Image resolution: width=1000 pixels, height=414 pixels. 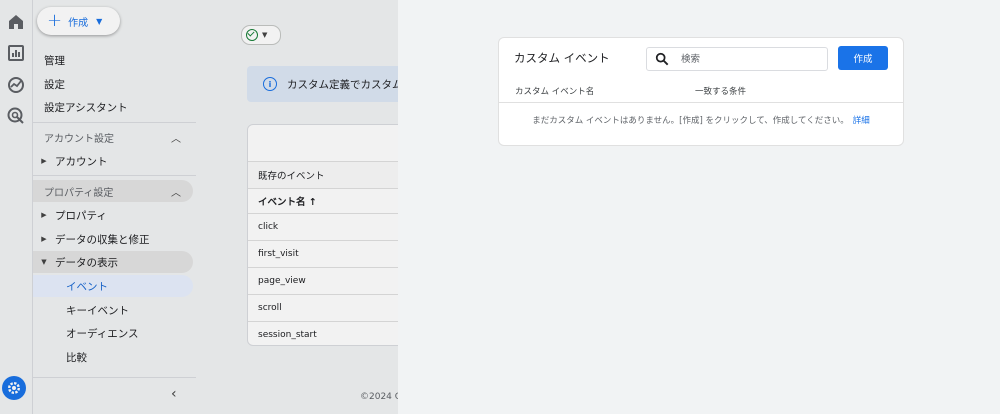 I want to click on empty-state-message: まだカスタム イベントはありません。[作成] をクリックして、作成してください。, so click(x=690, y=121).